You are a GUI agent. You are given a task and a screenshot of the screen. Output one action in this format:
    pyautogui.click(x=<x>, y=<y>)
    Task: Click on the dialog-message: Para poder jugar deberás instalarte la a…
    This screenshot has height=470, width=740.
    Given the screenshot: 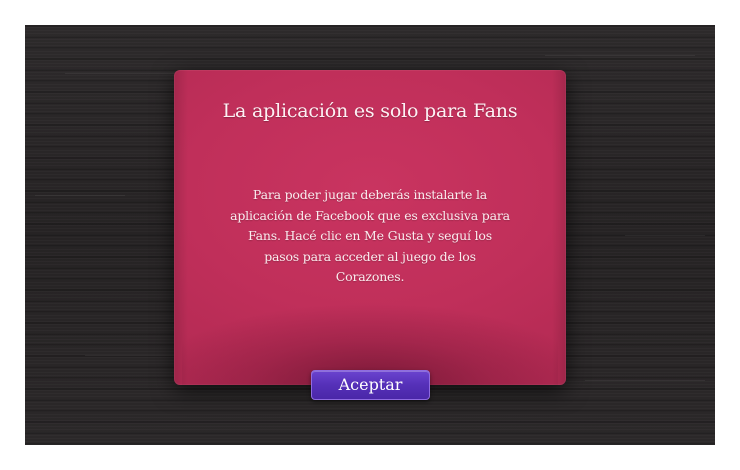 What is the action you would take?
    pyautogui.click(x=370, y=235)
    